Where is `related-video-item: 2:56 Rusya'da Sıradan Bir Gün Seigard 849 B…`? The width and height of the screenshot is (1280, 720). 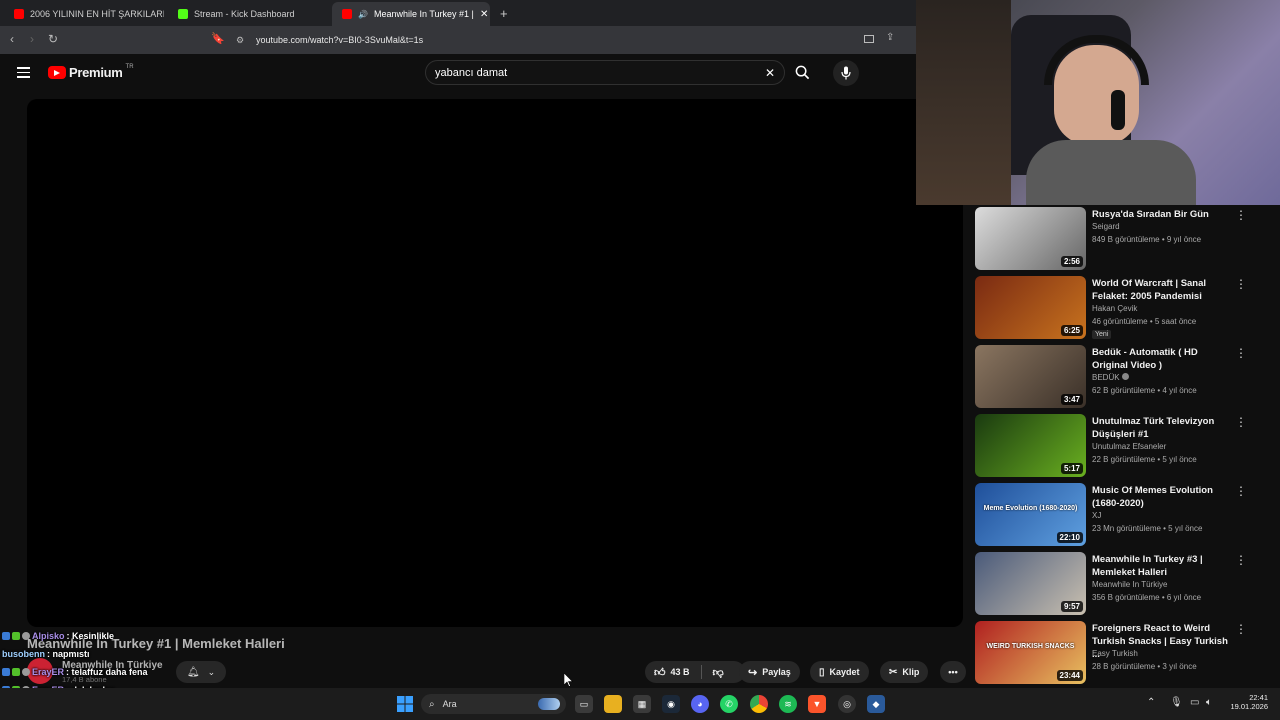
related-video-item: 2:56 Rusya'da Sıradan Bir Gün Seigard 849 B… is located at coordinates (1125, 239).